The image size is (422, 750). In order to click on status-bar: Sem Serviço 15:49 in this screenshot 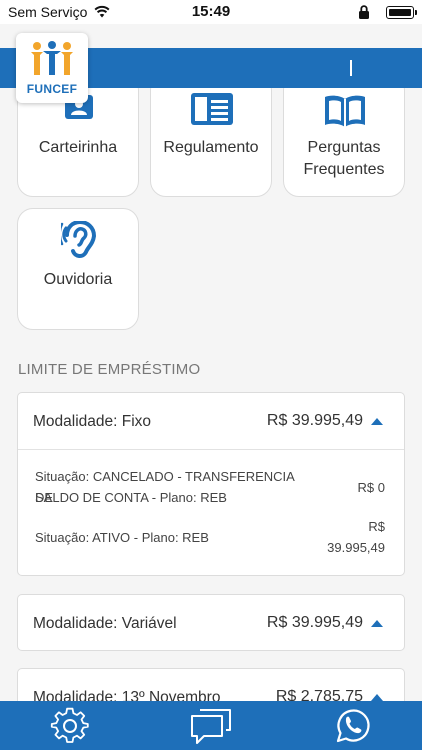, I will do `click(211, 12)`.